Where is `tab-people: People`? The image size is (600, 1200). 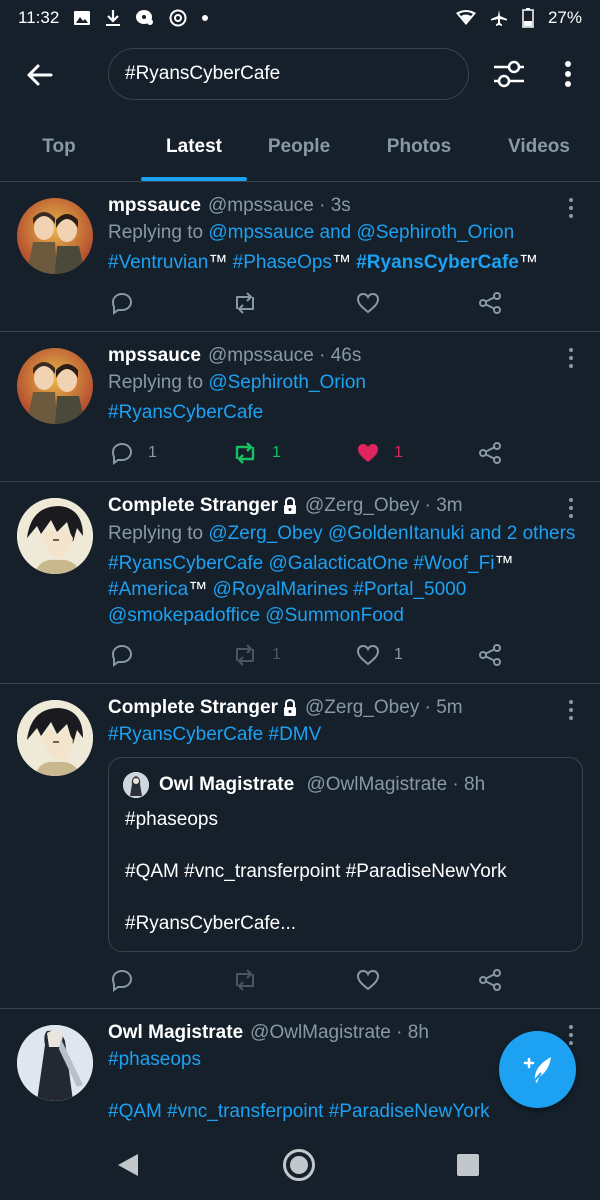 tab-people: People is located at coordinates (299, 147).